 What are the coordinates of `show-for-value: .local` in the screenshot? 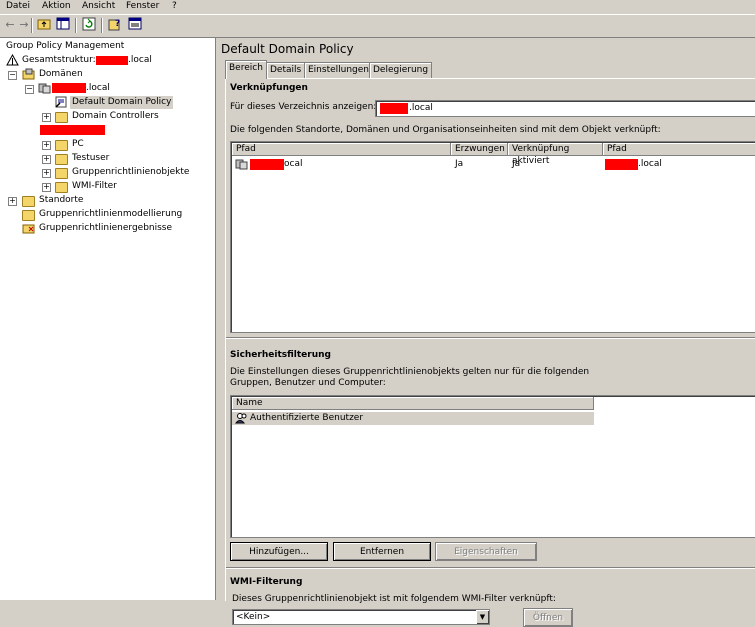 It's located at (421, 108).